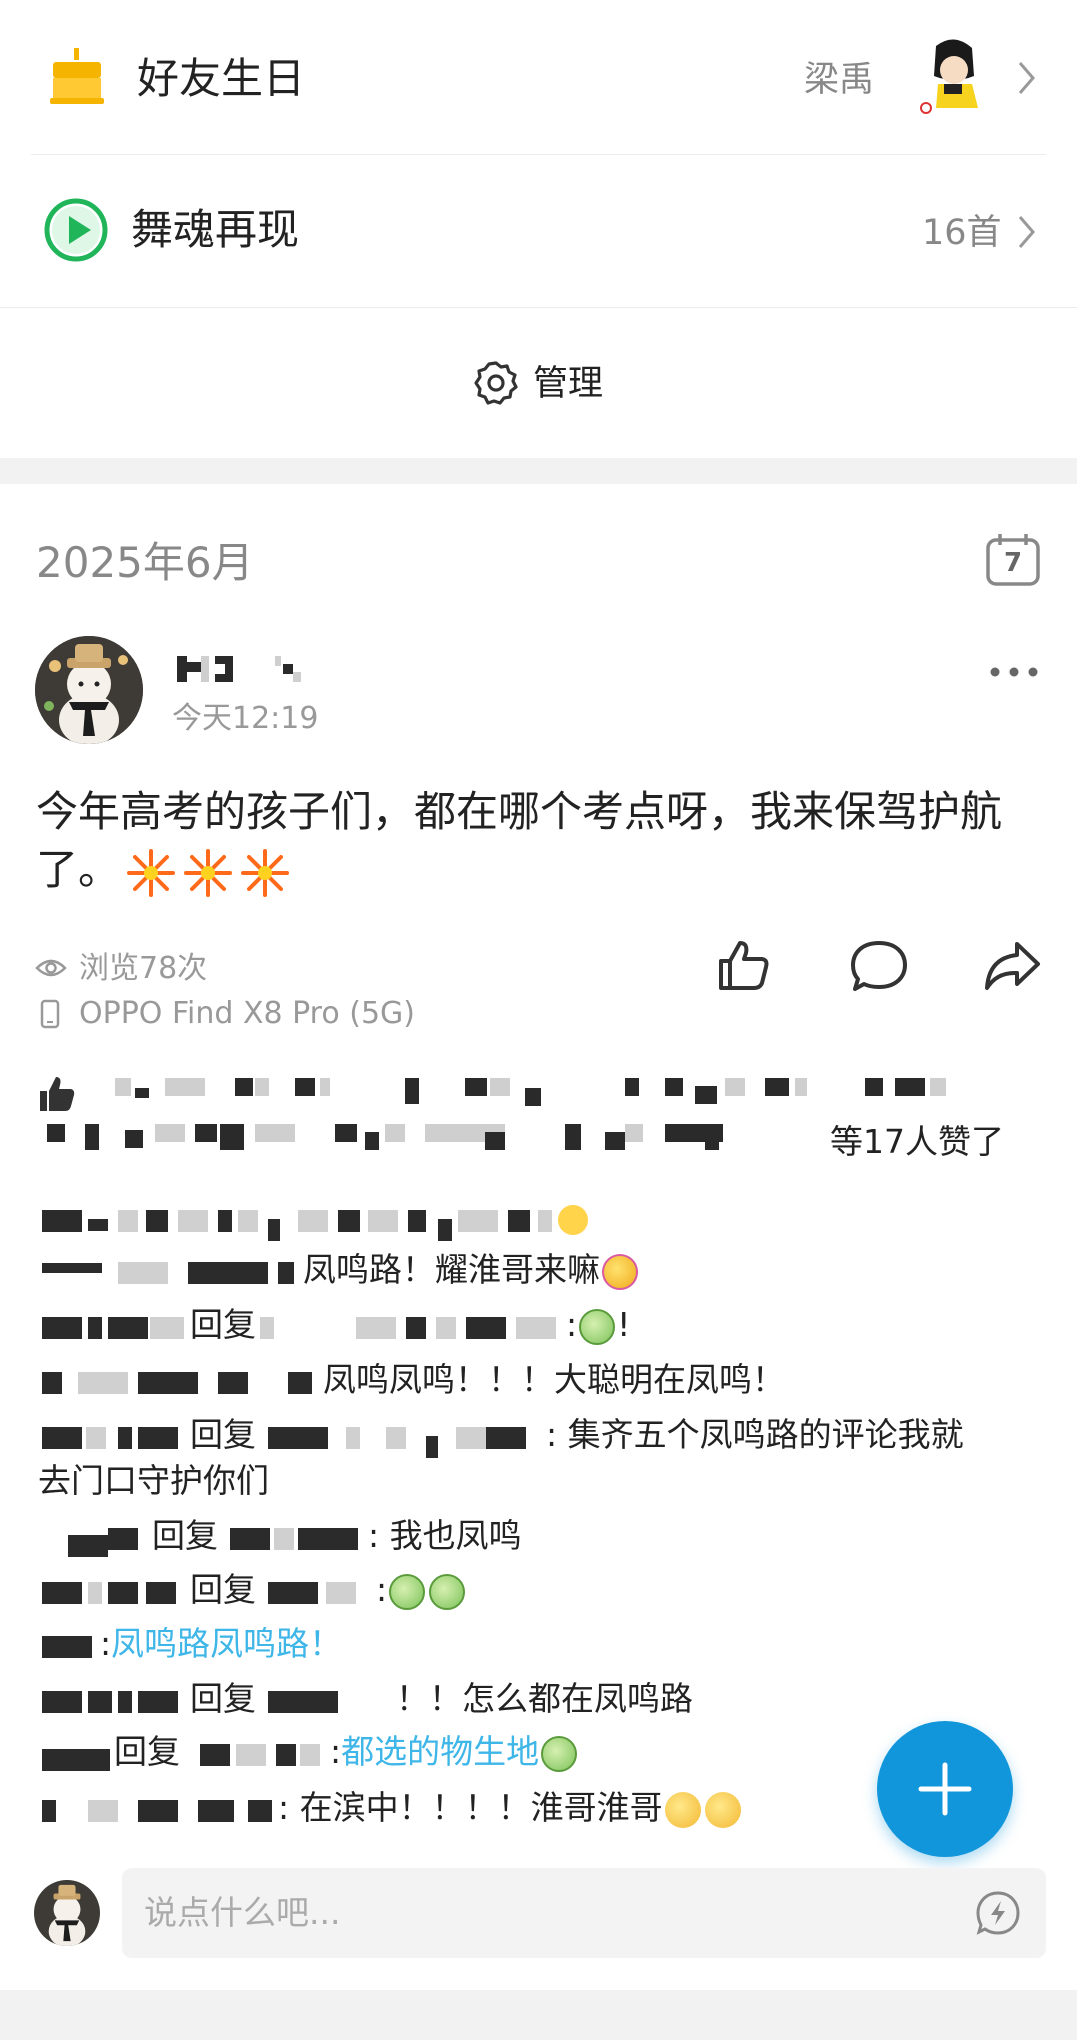 The width and height of the screenshot is (1077, 2040). Describe the element at coordinates (1012, 966) in the screenshot. I see `share-icon` at that location.